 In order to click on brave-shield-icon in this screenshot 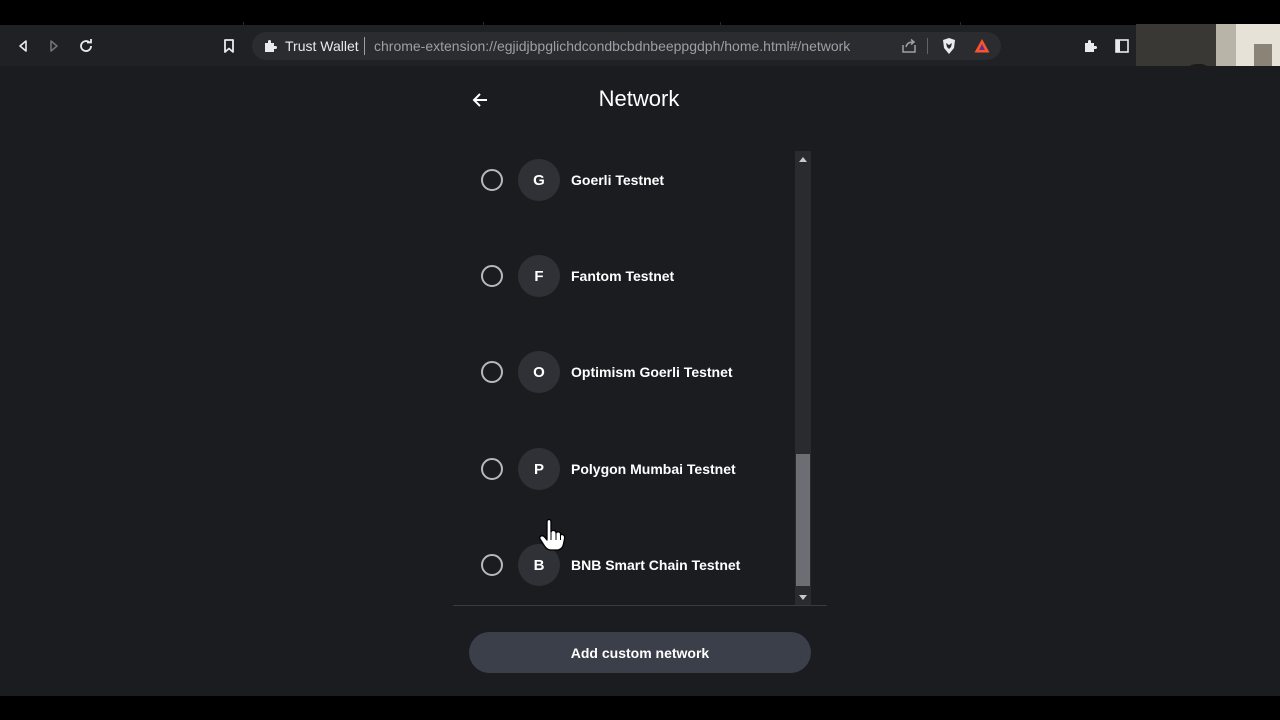, I will do `click(949, 48)`.